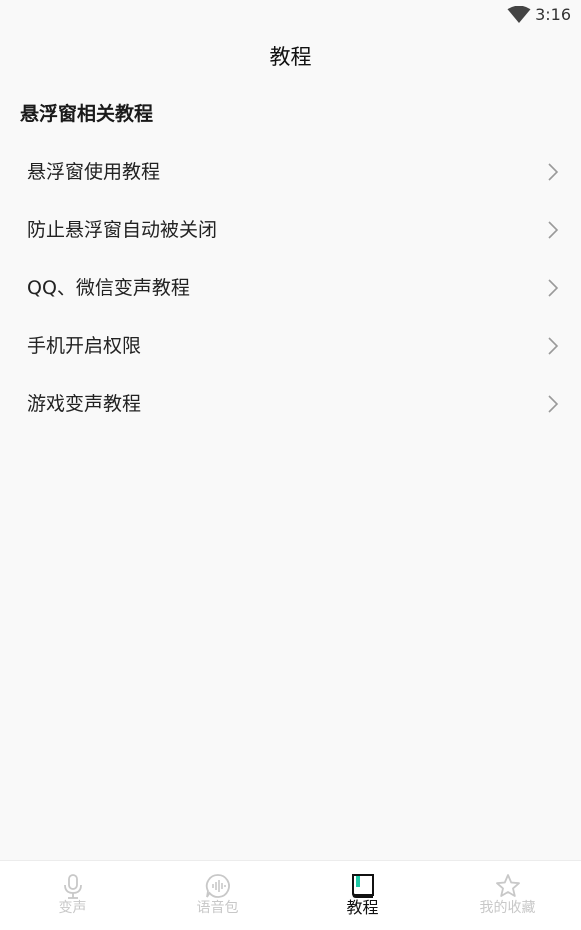 The image size is (581, 930). I want to click on tutorial-item-qq-wechat-voice: QQ、微信变声教程, so click(290, 288).